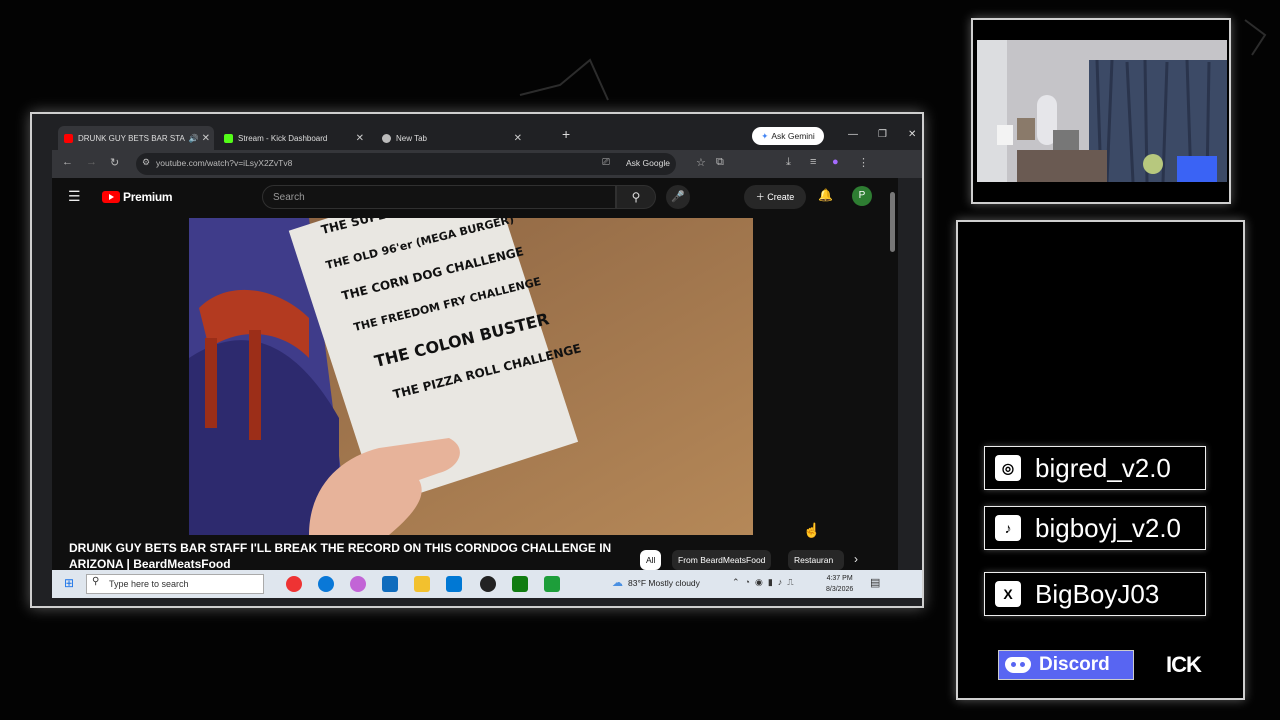 This screenshot has height=720, width=1280. Describe the element at coordinates (892, 222) in the screenshot. I see `scrollbar-thumb` at that location.